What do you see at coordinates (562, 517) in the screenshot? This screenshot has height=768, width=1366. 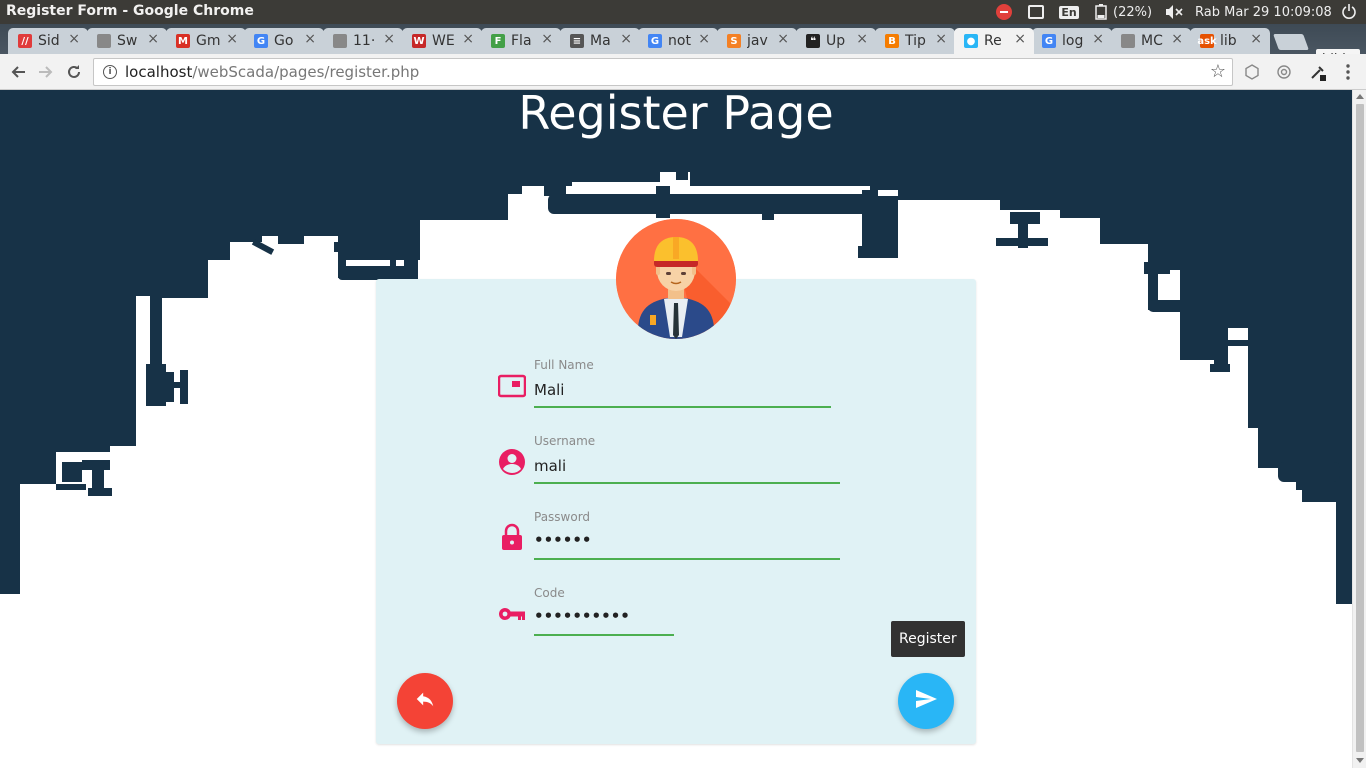 I see `password-label: Password` at bounding box center [562, 517].